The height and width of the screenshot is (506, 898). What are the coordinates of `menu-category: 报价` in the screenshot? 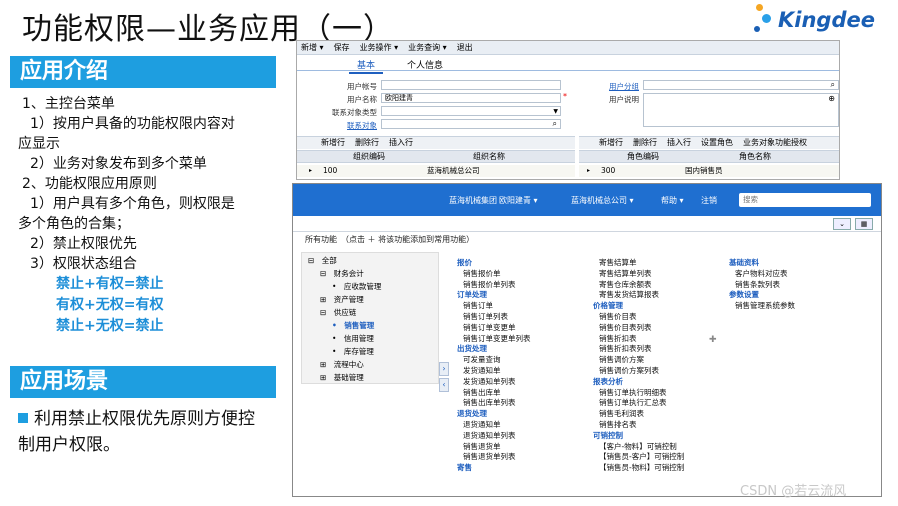 It's located at (464, 262).